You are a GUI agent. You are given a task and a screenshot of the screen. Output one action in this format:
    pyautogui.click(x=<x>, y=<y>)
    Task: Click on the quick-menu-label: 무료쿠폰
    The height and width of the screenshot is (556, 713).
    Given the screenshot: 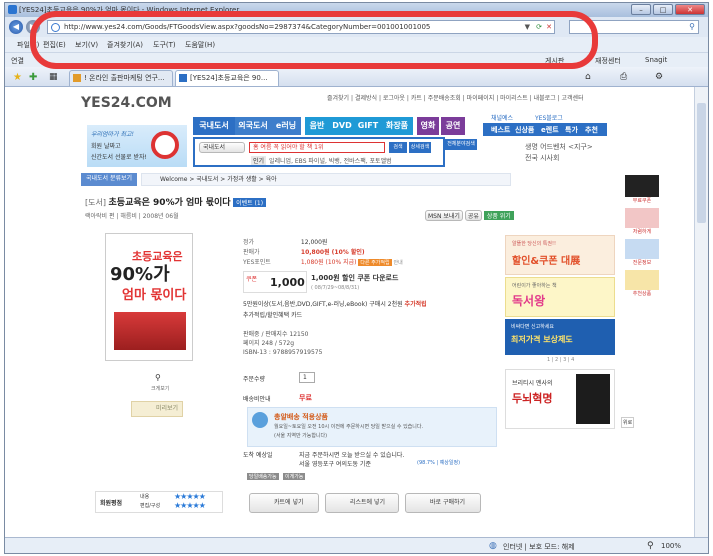 What is the action you would take?
    pyautogui.click(x=642, y=200)
    